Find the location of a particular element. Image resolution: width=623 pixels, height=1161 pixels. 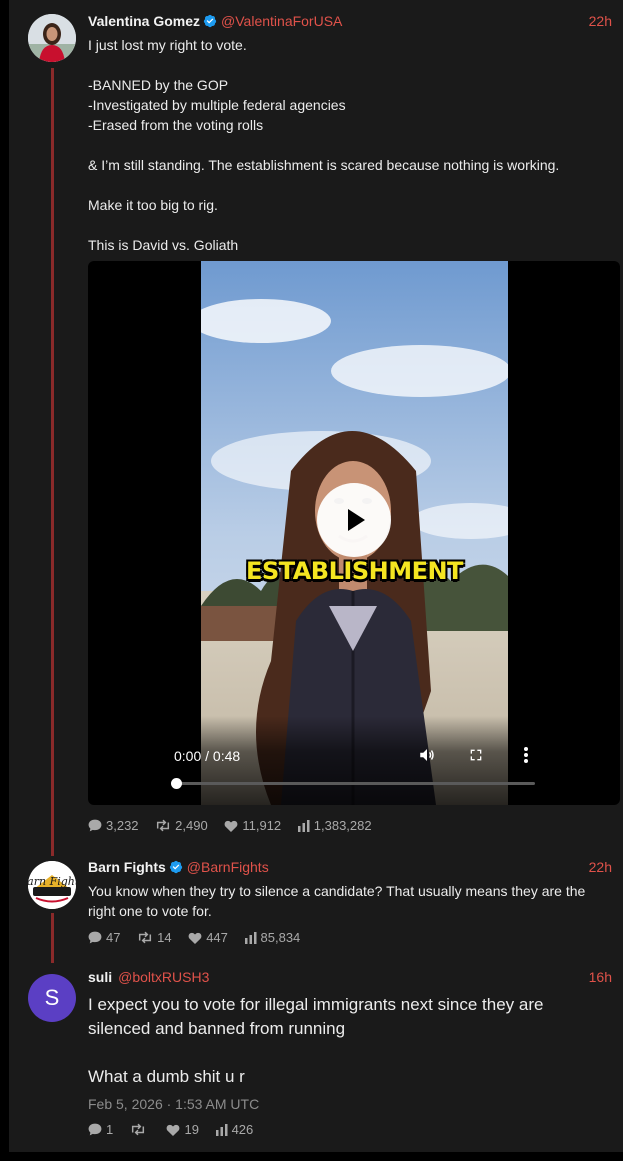

reply-count: 3,232 is located at coordinates (122, 825).